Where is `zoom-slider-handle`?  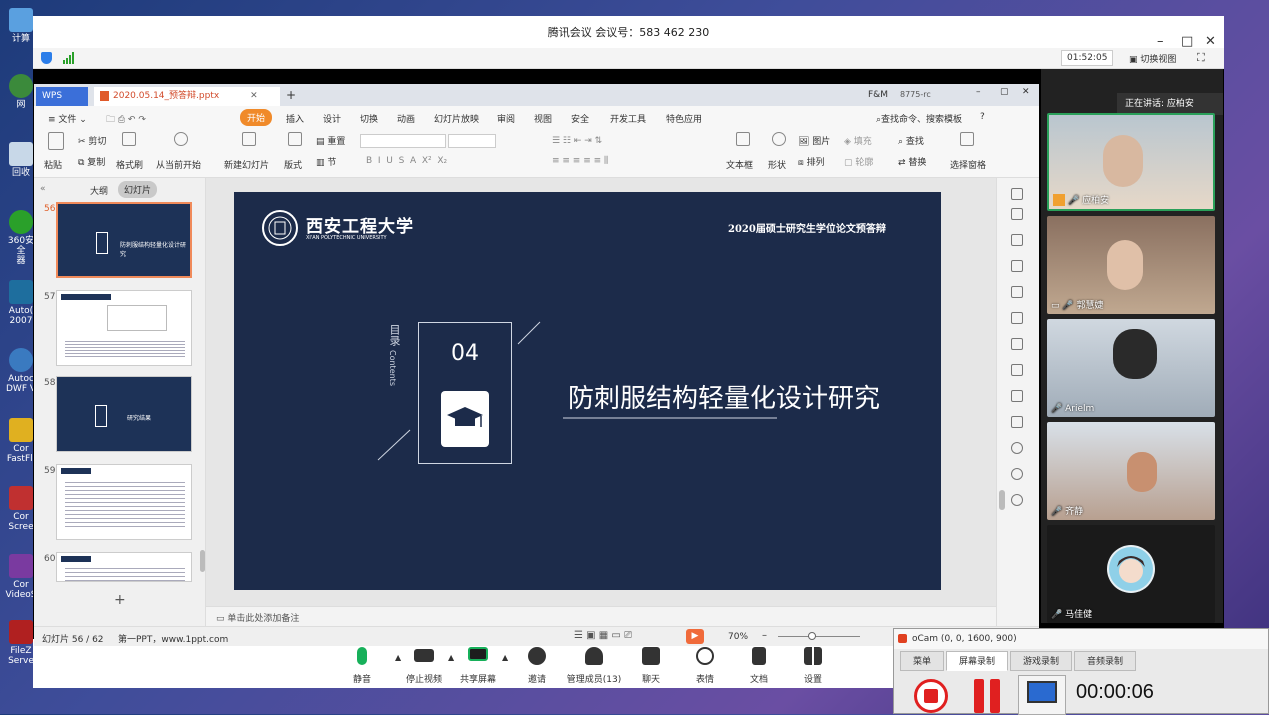 zoom-slider-handle is located at coordinates (812, 636).